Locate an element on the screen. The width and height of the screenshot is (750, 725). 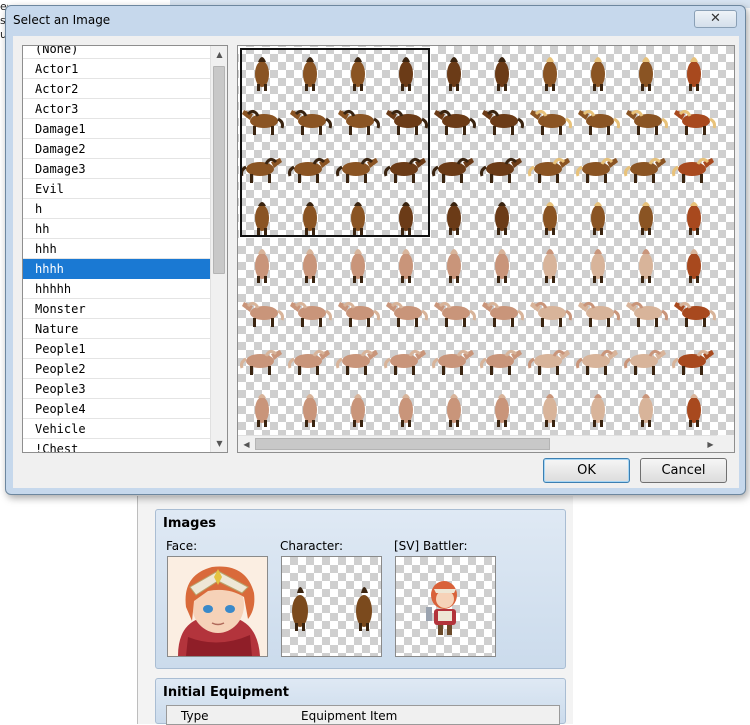
character-horse-sprite is located at coordinates (332, 609).